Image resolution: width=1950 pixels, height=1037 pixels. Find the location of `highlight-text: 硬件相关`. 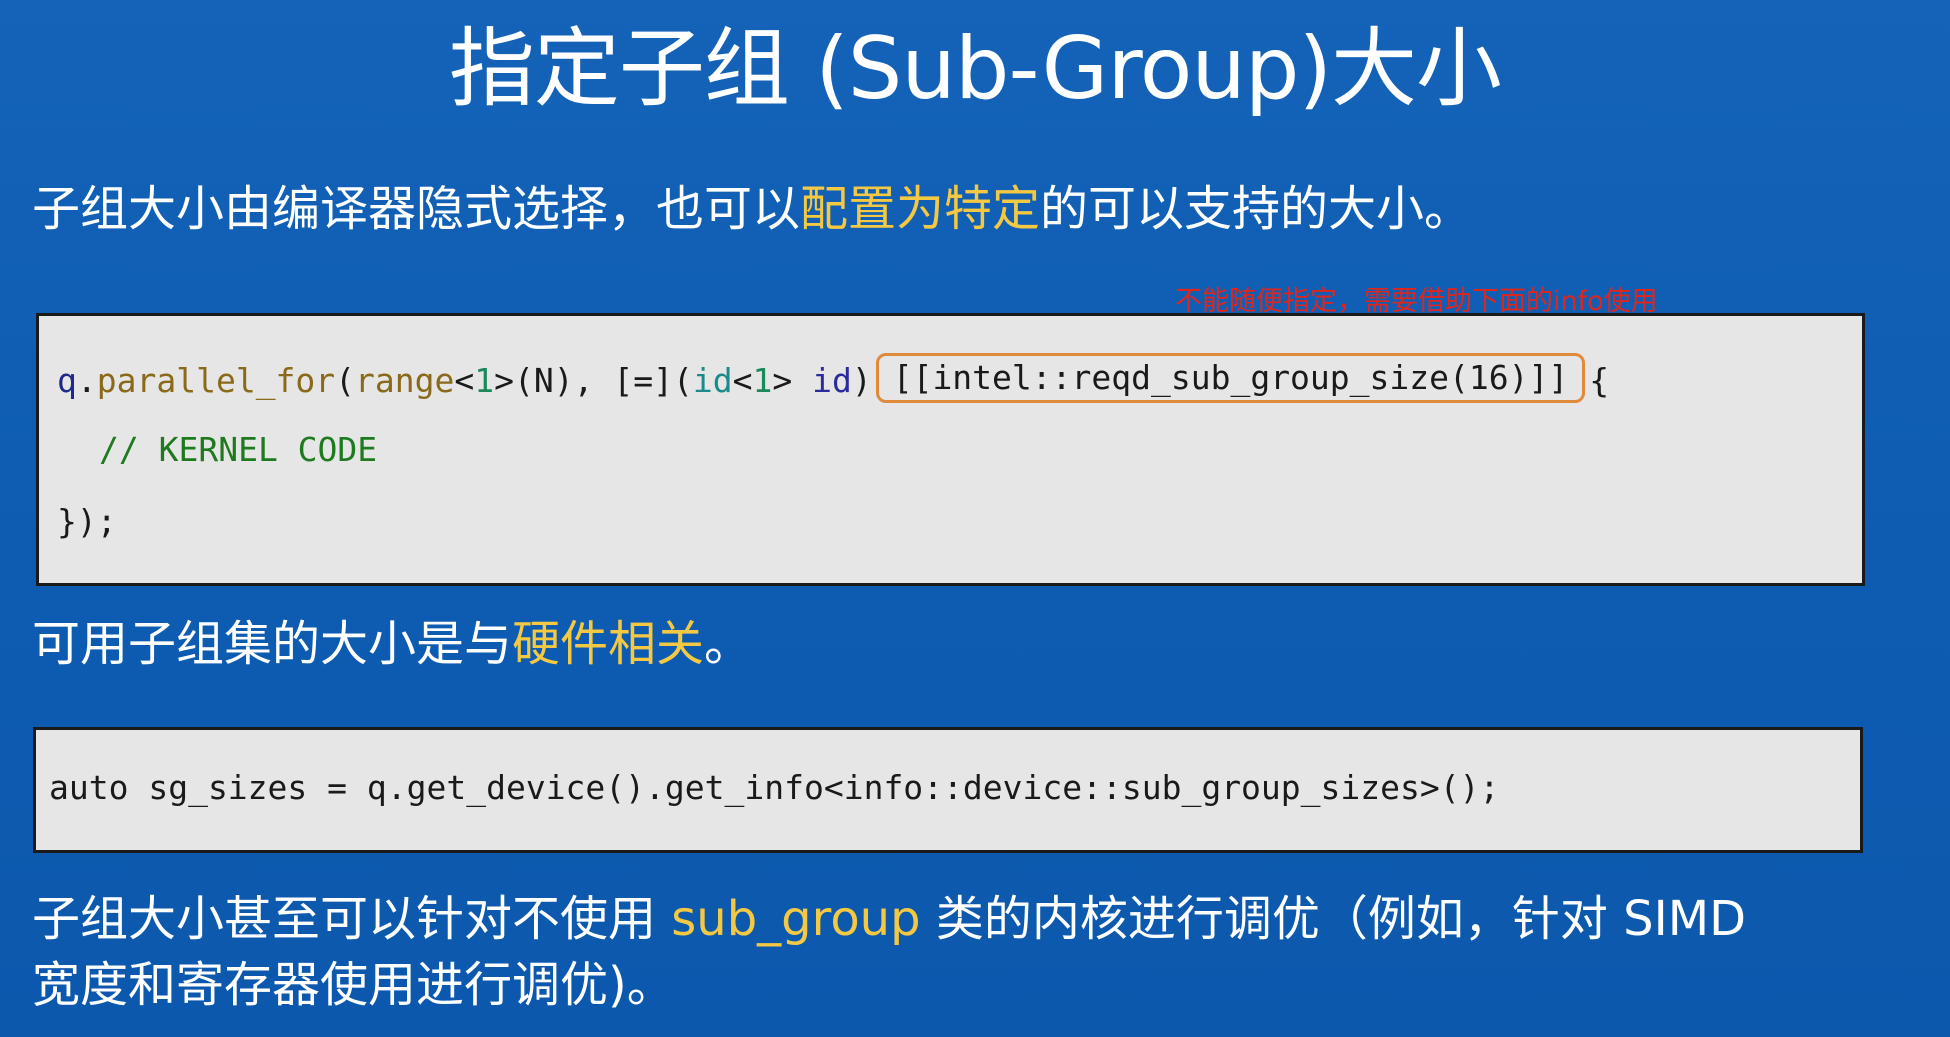

highlight-text: 硬件相关 is located at coordinates (608, 644).